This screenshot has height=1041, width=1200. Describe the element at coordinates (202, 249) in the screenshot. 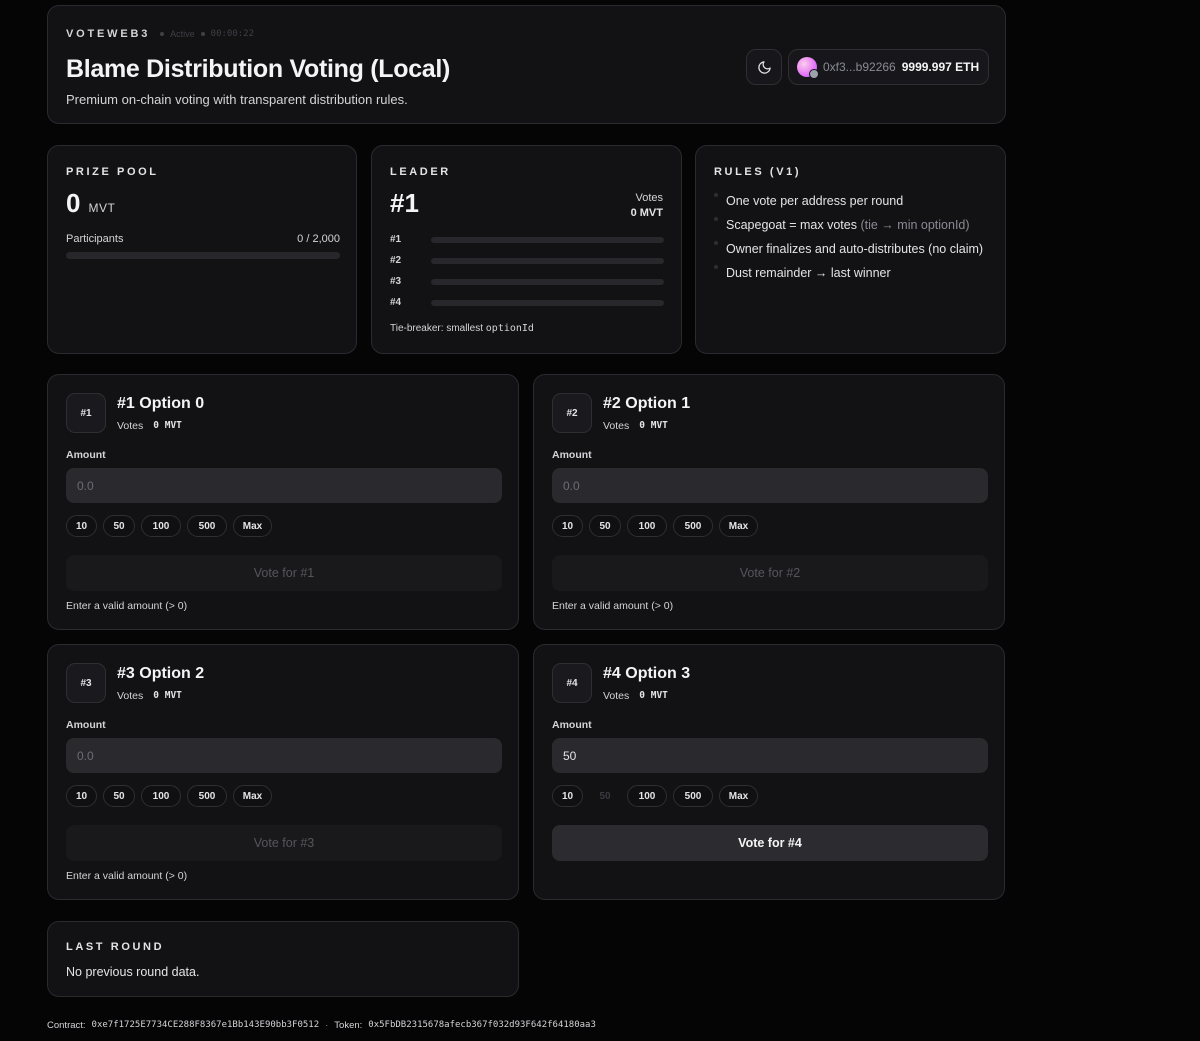

I see `prize-pool-card: PRIZE POOL 0 MVT Participants 0 / 2,000` at that location.